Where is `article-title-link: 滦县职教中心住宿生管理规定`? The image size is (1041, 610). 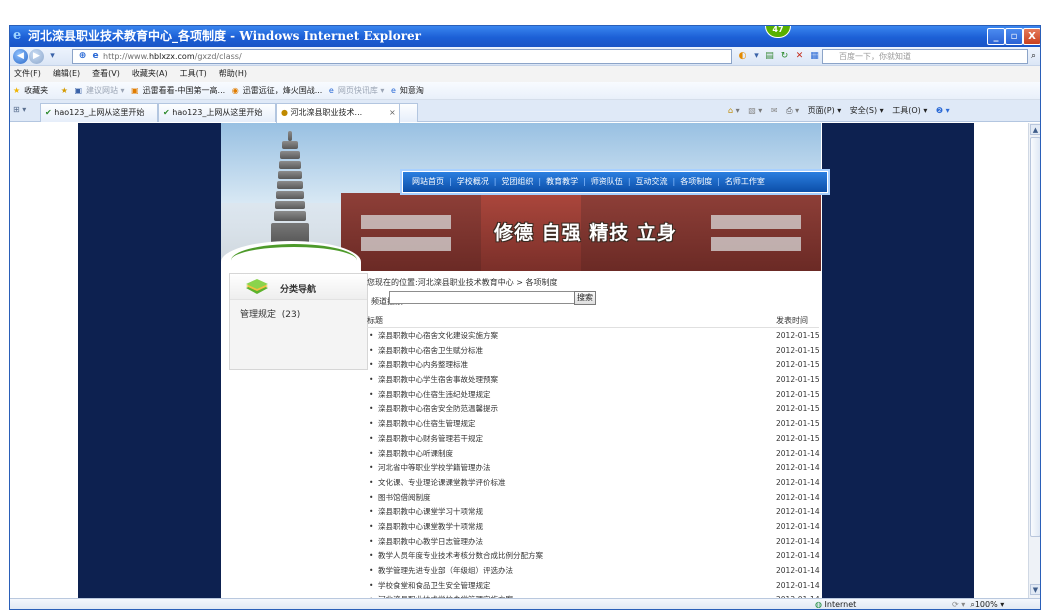
article-title-link: 滦县职教中心住宿生管理规定 is located at coordinates (427, 424).